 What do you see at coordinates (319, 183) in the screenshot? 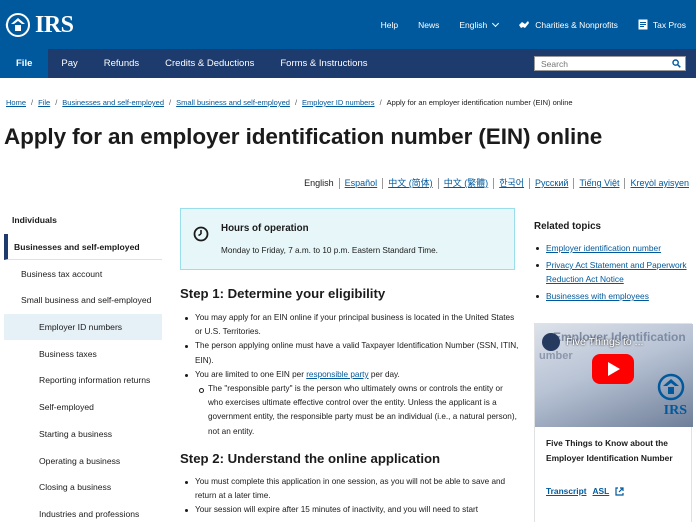
I see `lang-english: English` at bounding box center [319, 183].